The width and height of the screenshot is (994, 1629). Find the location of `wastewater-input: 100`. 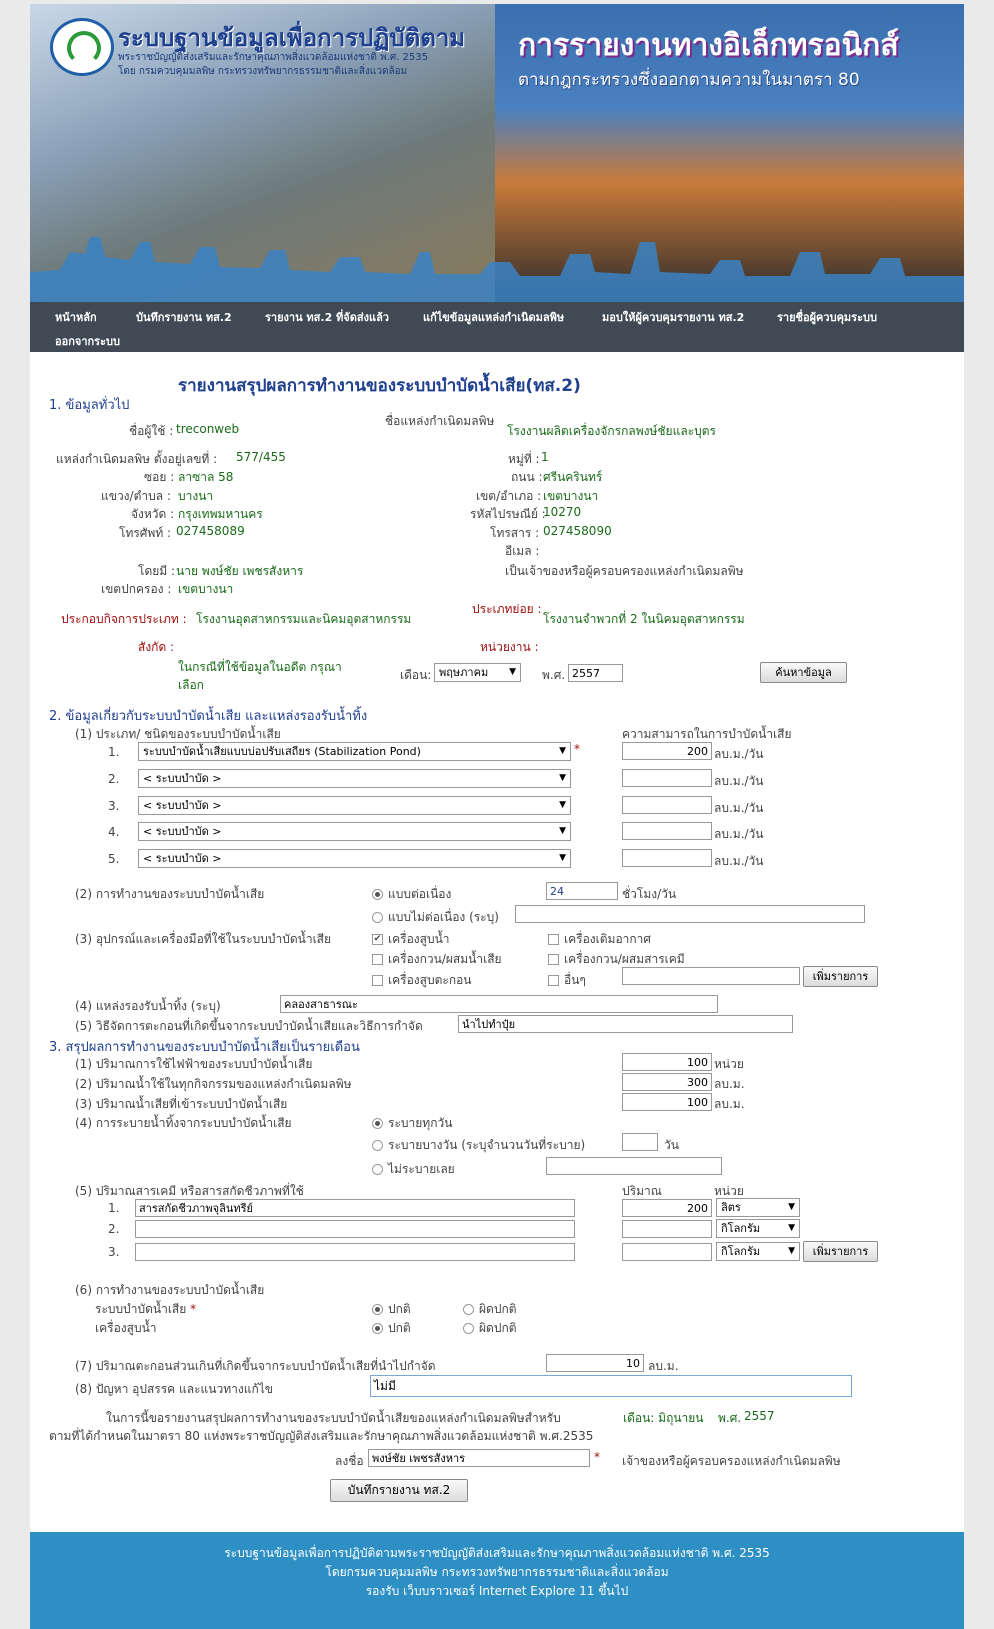

wastewater-input: 100 is located at coordinates (667, 1102).